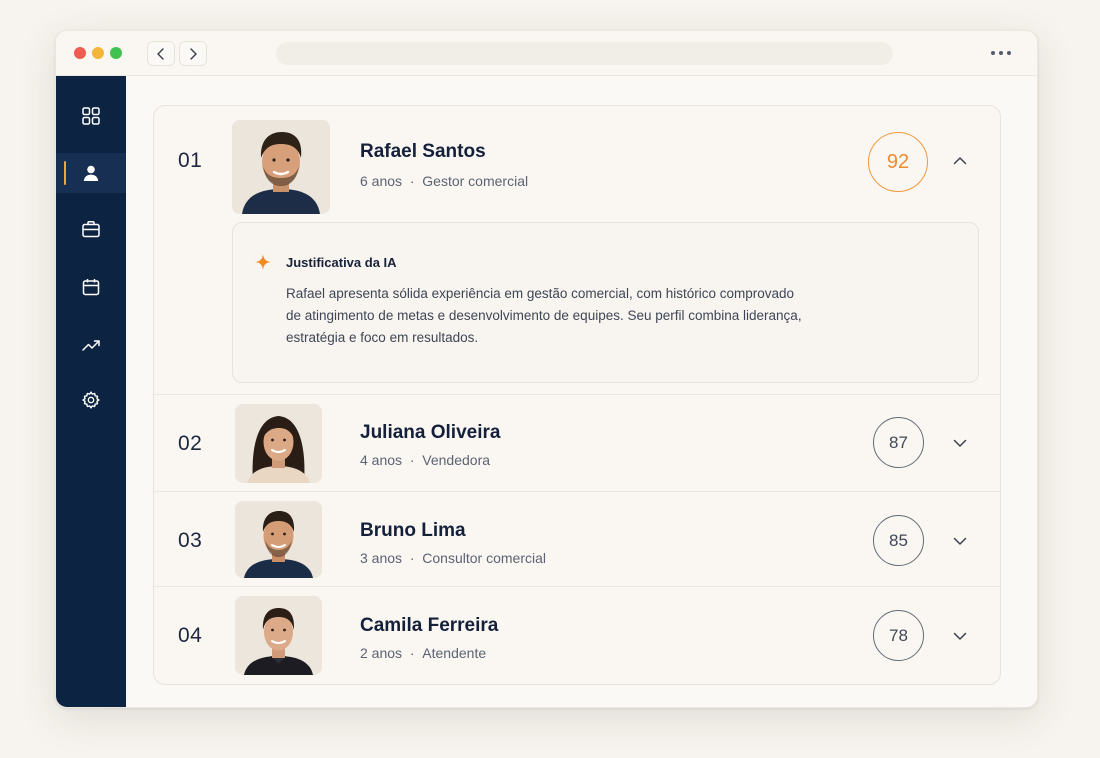 This screenshot has height=758, width=1100. I want to click on candidate-meta: 3 anos · Consultor comercial, so click(453, 558).